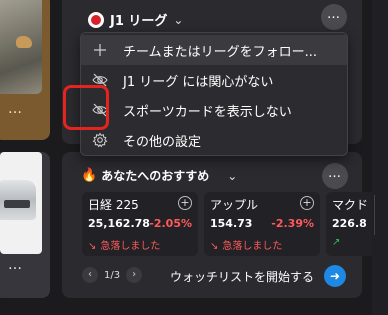  Describe the element at coordinates (198, 82) in the screenshot. I see `menu-item-label: J1 リーグ には関心がない` at that location.